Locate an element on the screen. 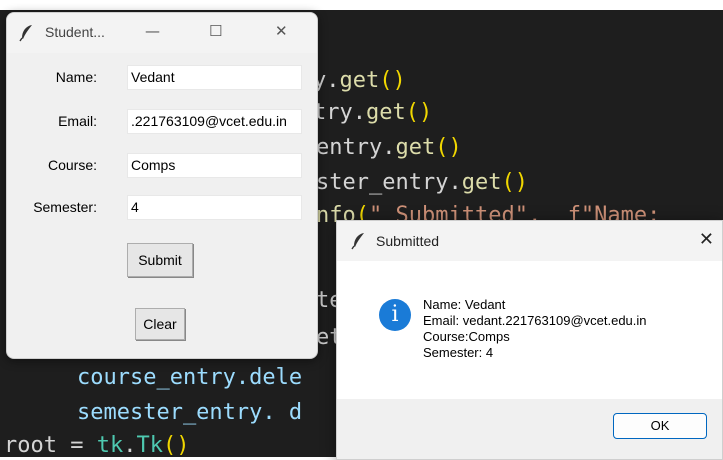 The width and height of the screenshot is (723, 460). message-line: Email: vedant.221763109@vcet.edu.in is located at coordinates (535, 320).